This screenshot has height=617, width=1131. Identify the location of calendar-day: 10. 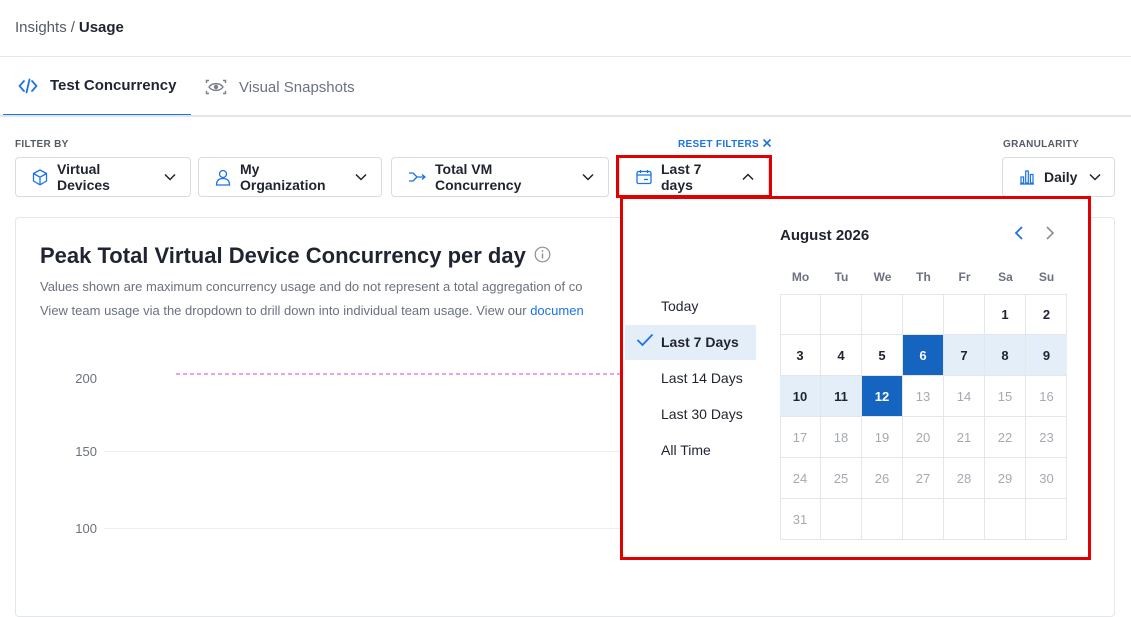
(800, 396).